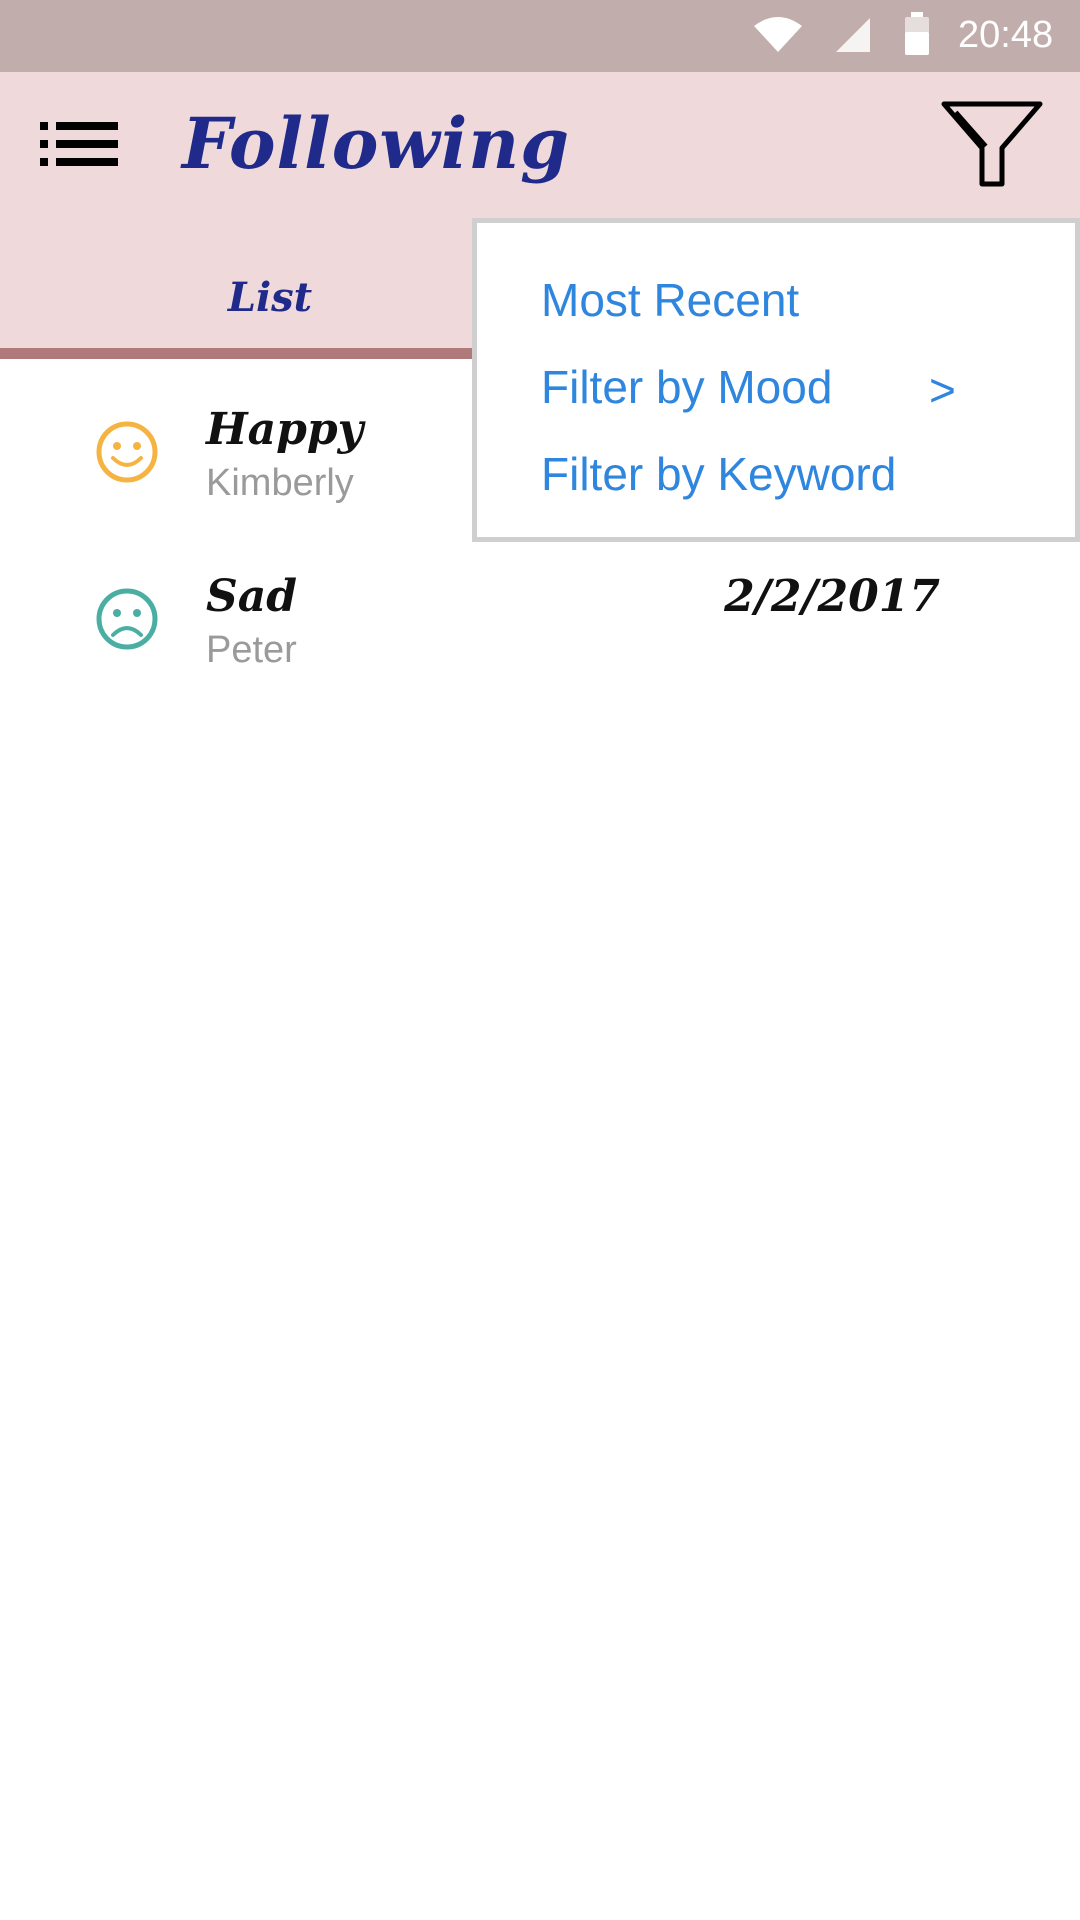 The height and width of the screenshot is (1920, 1080). What do you see at coordinates (270, 297) in the screenshot?
I see `tab-list-label: List` at bounding box center [270, 297].